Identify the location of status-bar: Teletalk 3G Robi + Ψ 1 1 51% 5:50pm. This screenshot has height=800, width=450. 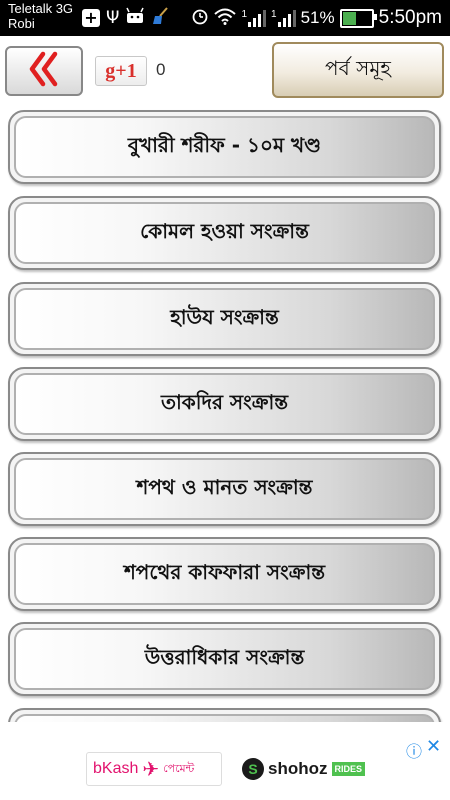
(225, 18).